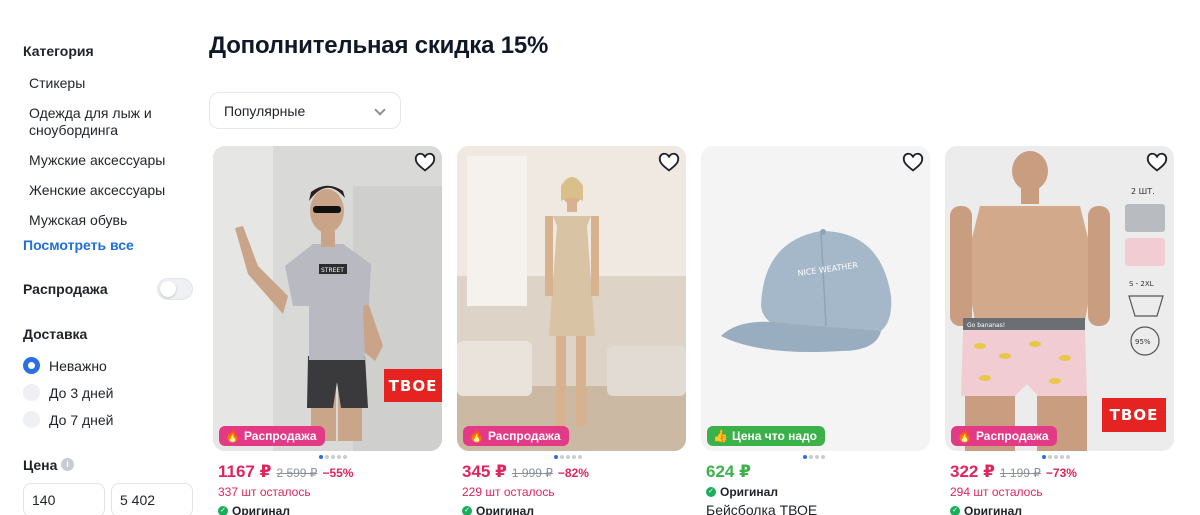 The width and height of the screenshot is (1200, 515). Describe the element at coordinates (109, 190) in the screenshot. I see `category-item-womens-accessories: Женские аксессуары` at that location.